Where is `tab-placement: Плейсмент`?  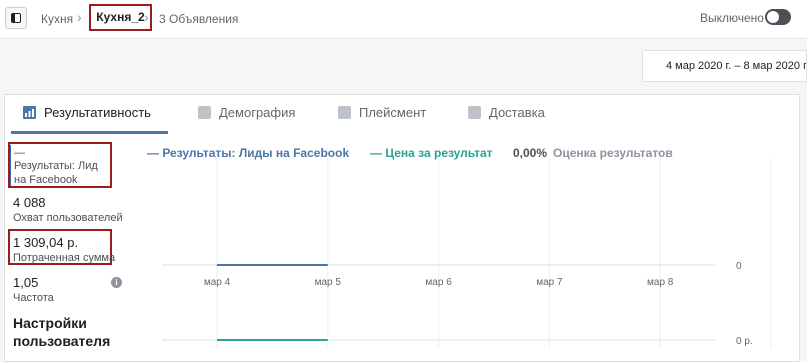
tab-placement: Плейсмент is located at coordinates (382, 115).